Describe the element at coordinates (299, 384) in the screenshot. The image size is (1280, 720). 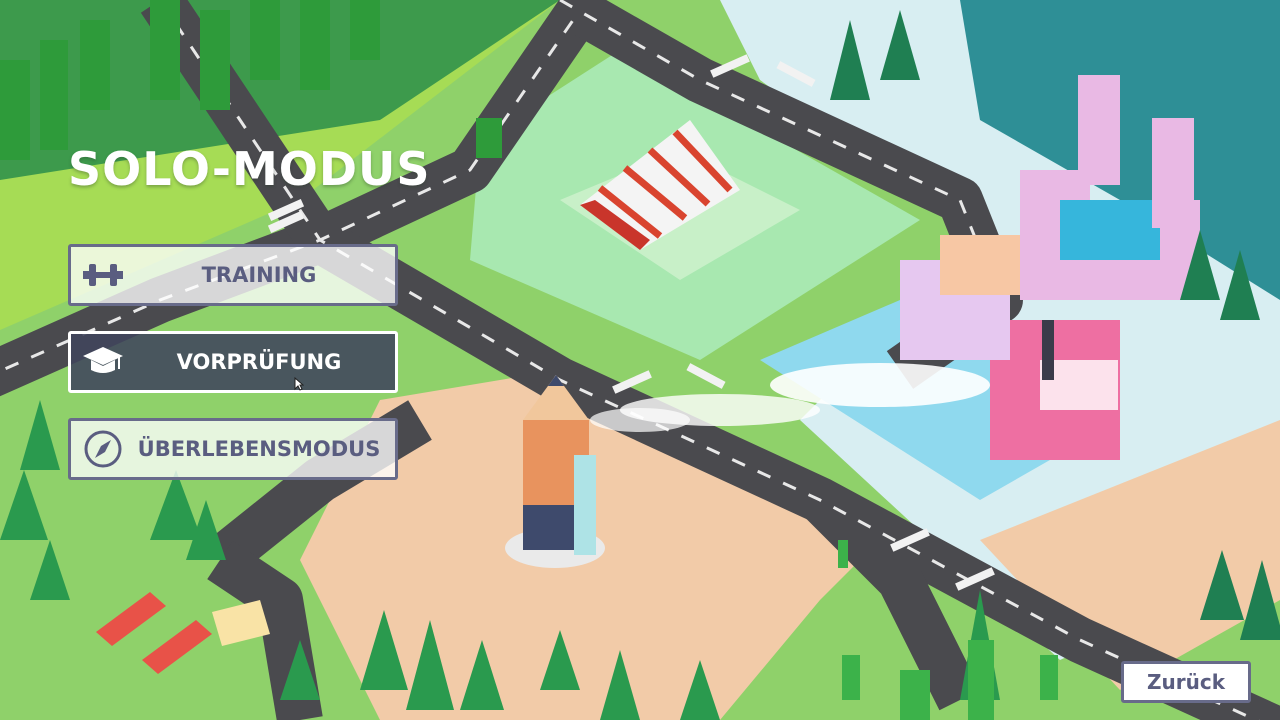
I see `mouse-cursor-icon` at that location.